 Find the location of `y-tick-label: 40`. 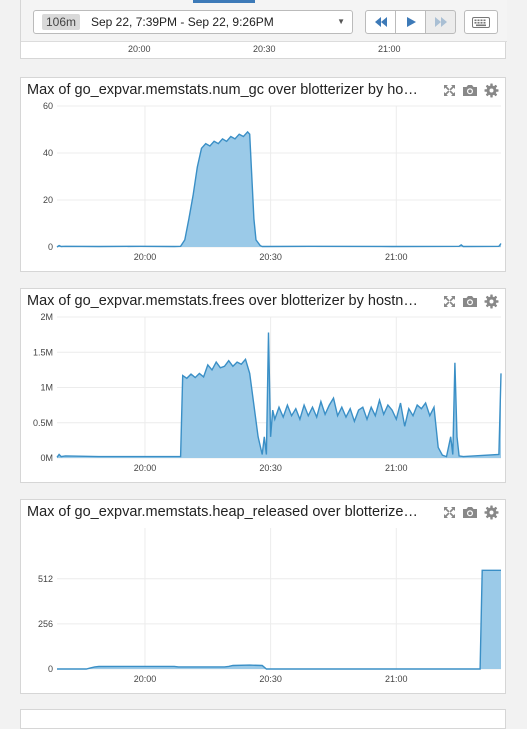

y-tick-label: 40 is located at coordinates (48, 153).